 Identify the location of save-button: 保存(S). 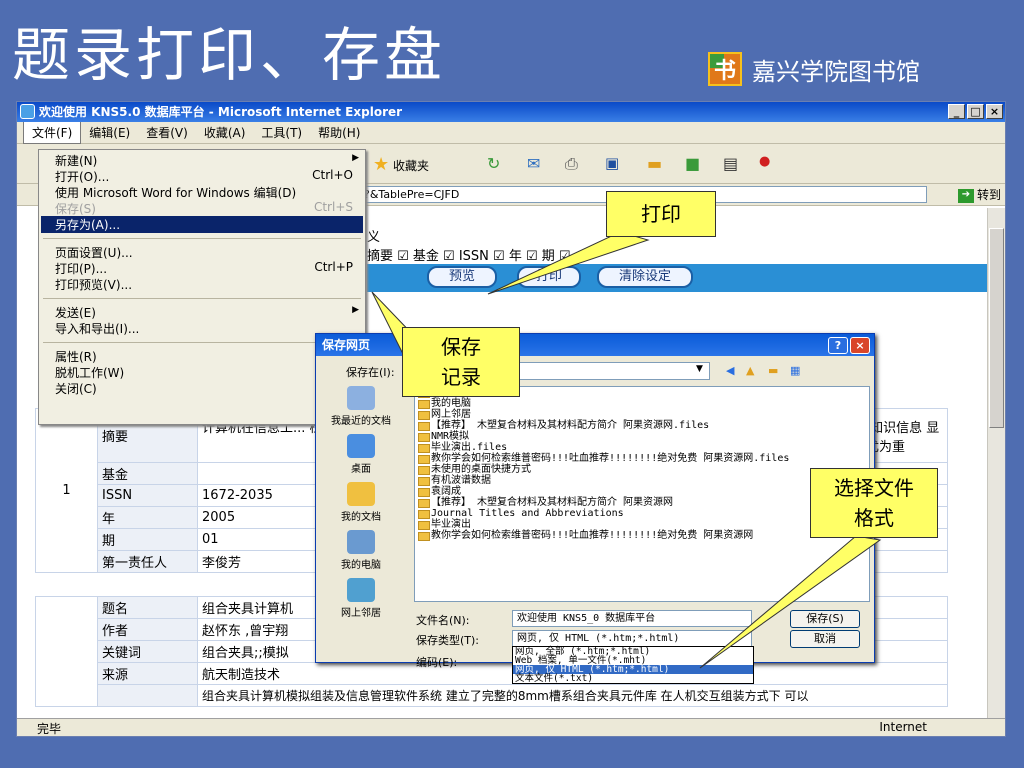
(825, 619).